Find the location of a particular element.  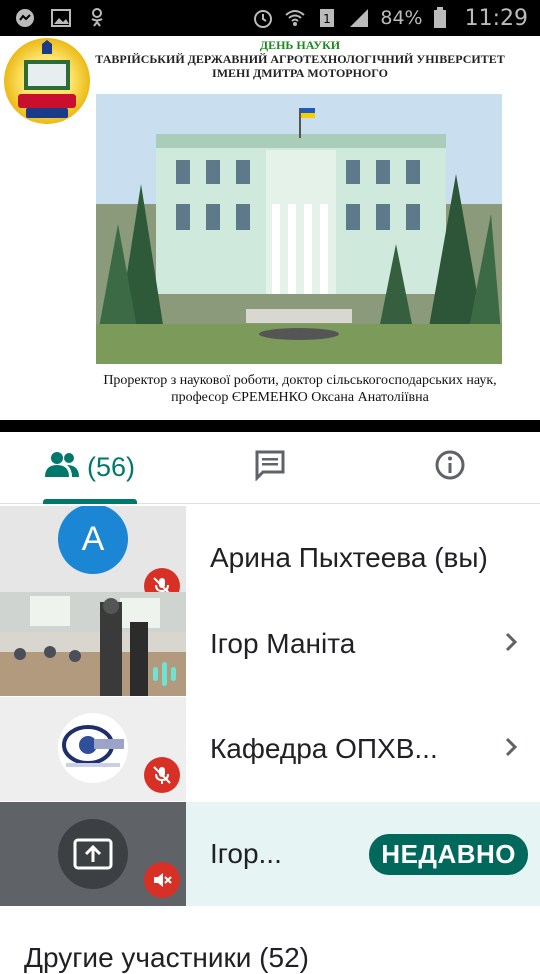

chat-icon is located at coordinates (270, 467).